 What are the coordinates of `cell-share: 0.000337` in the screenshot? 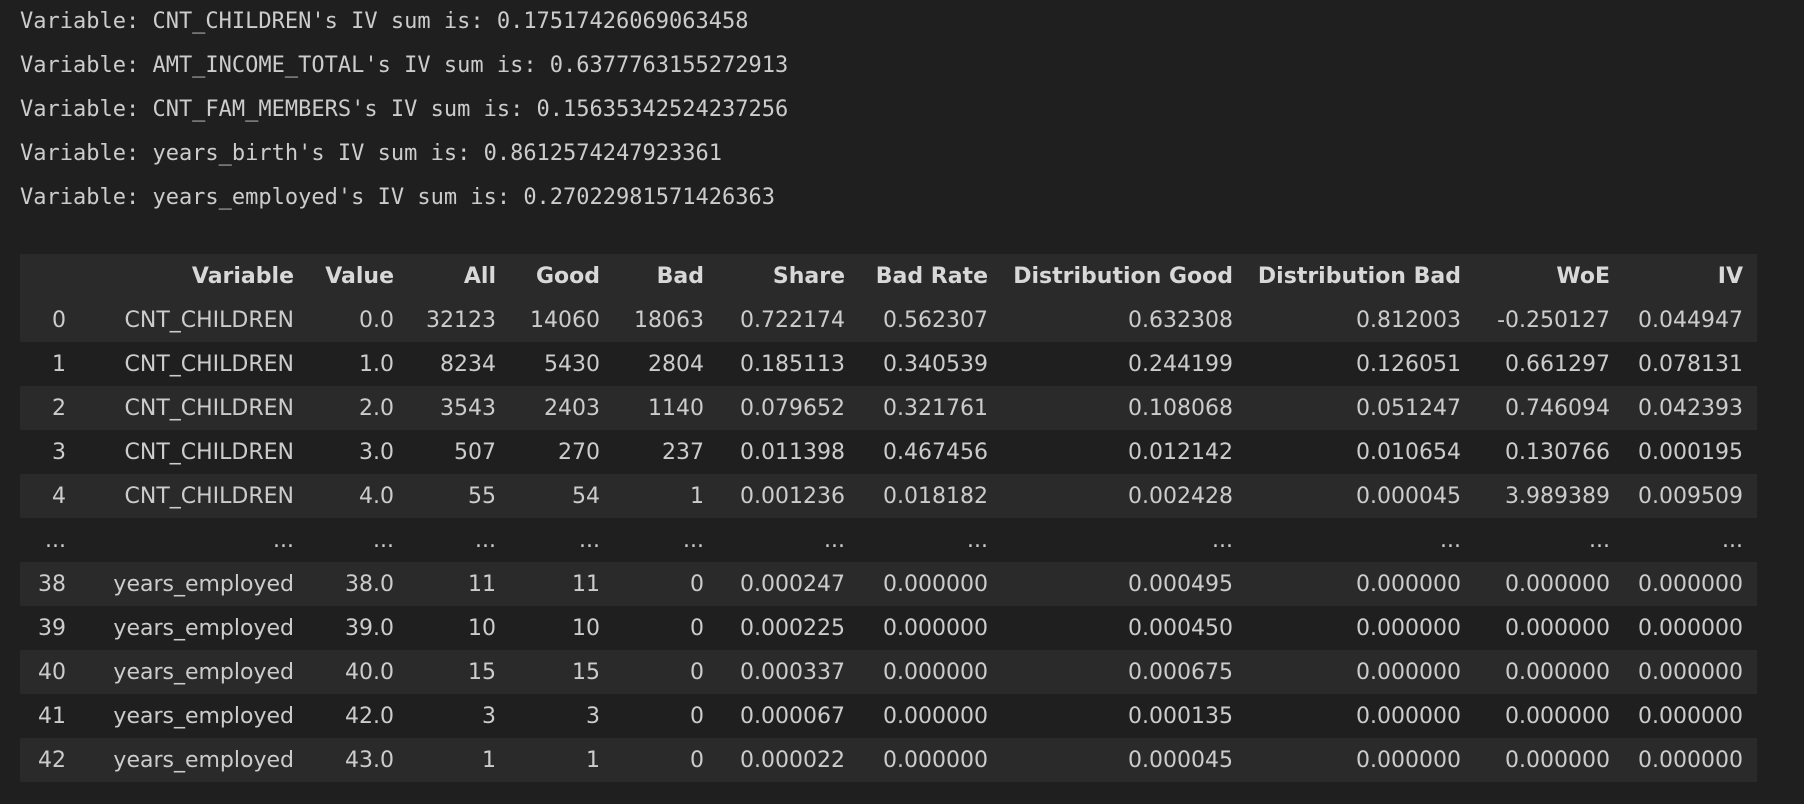 It's located at (792, 672).